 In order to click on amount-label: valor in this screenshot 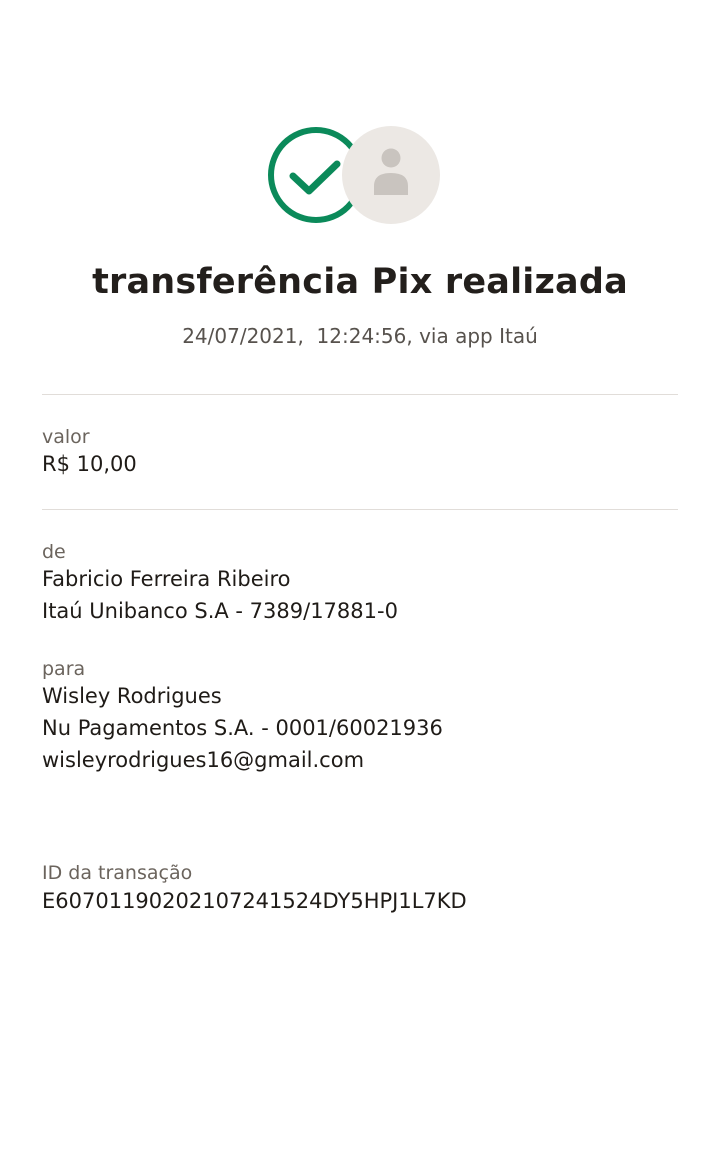, I will do `click(66, 437)`.